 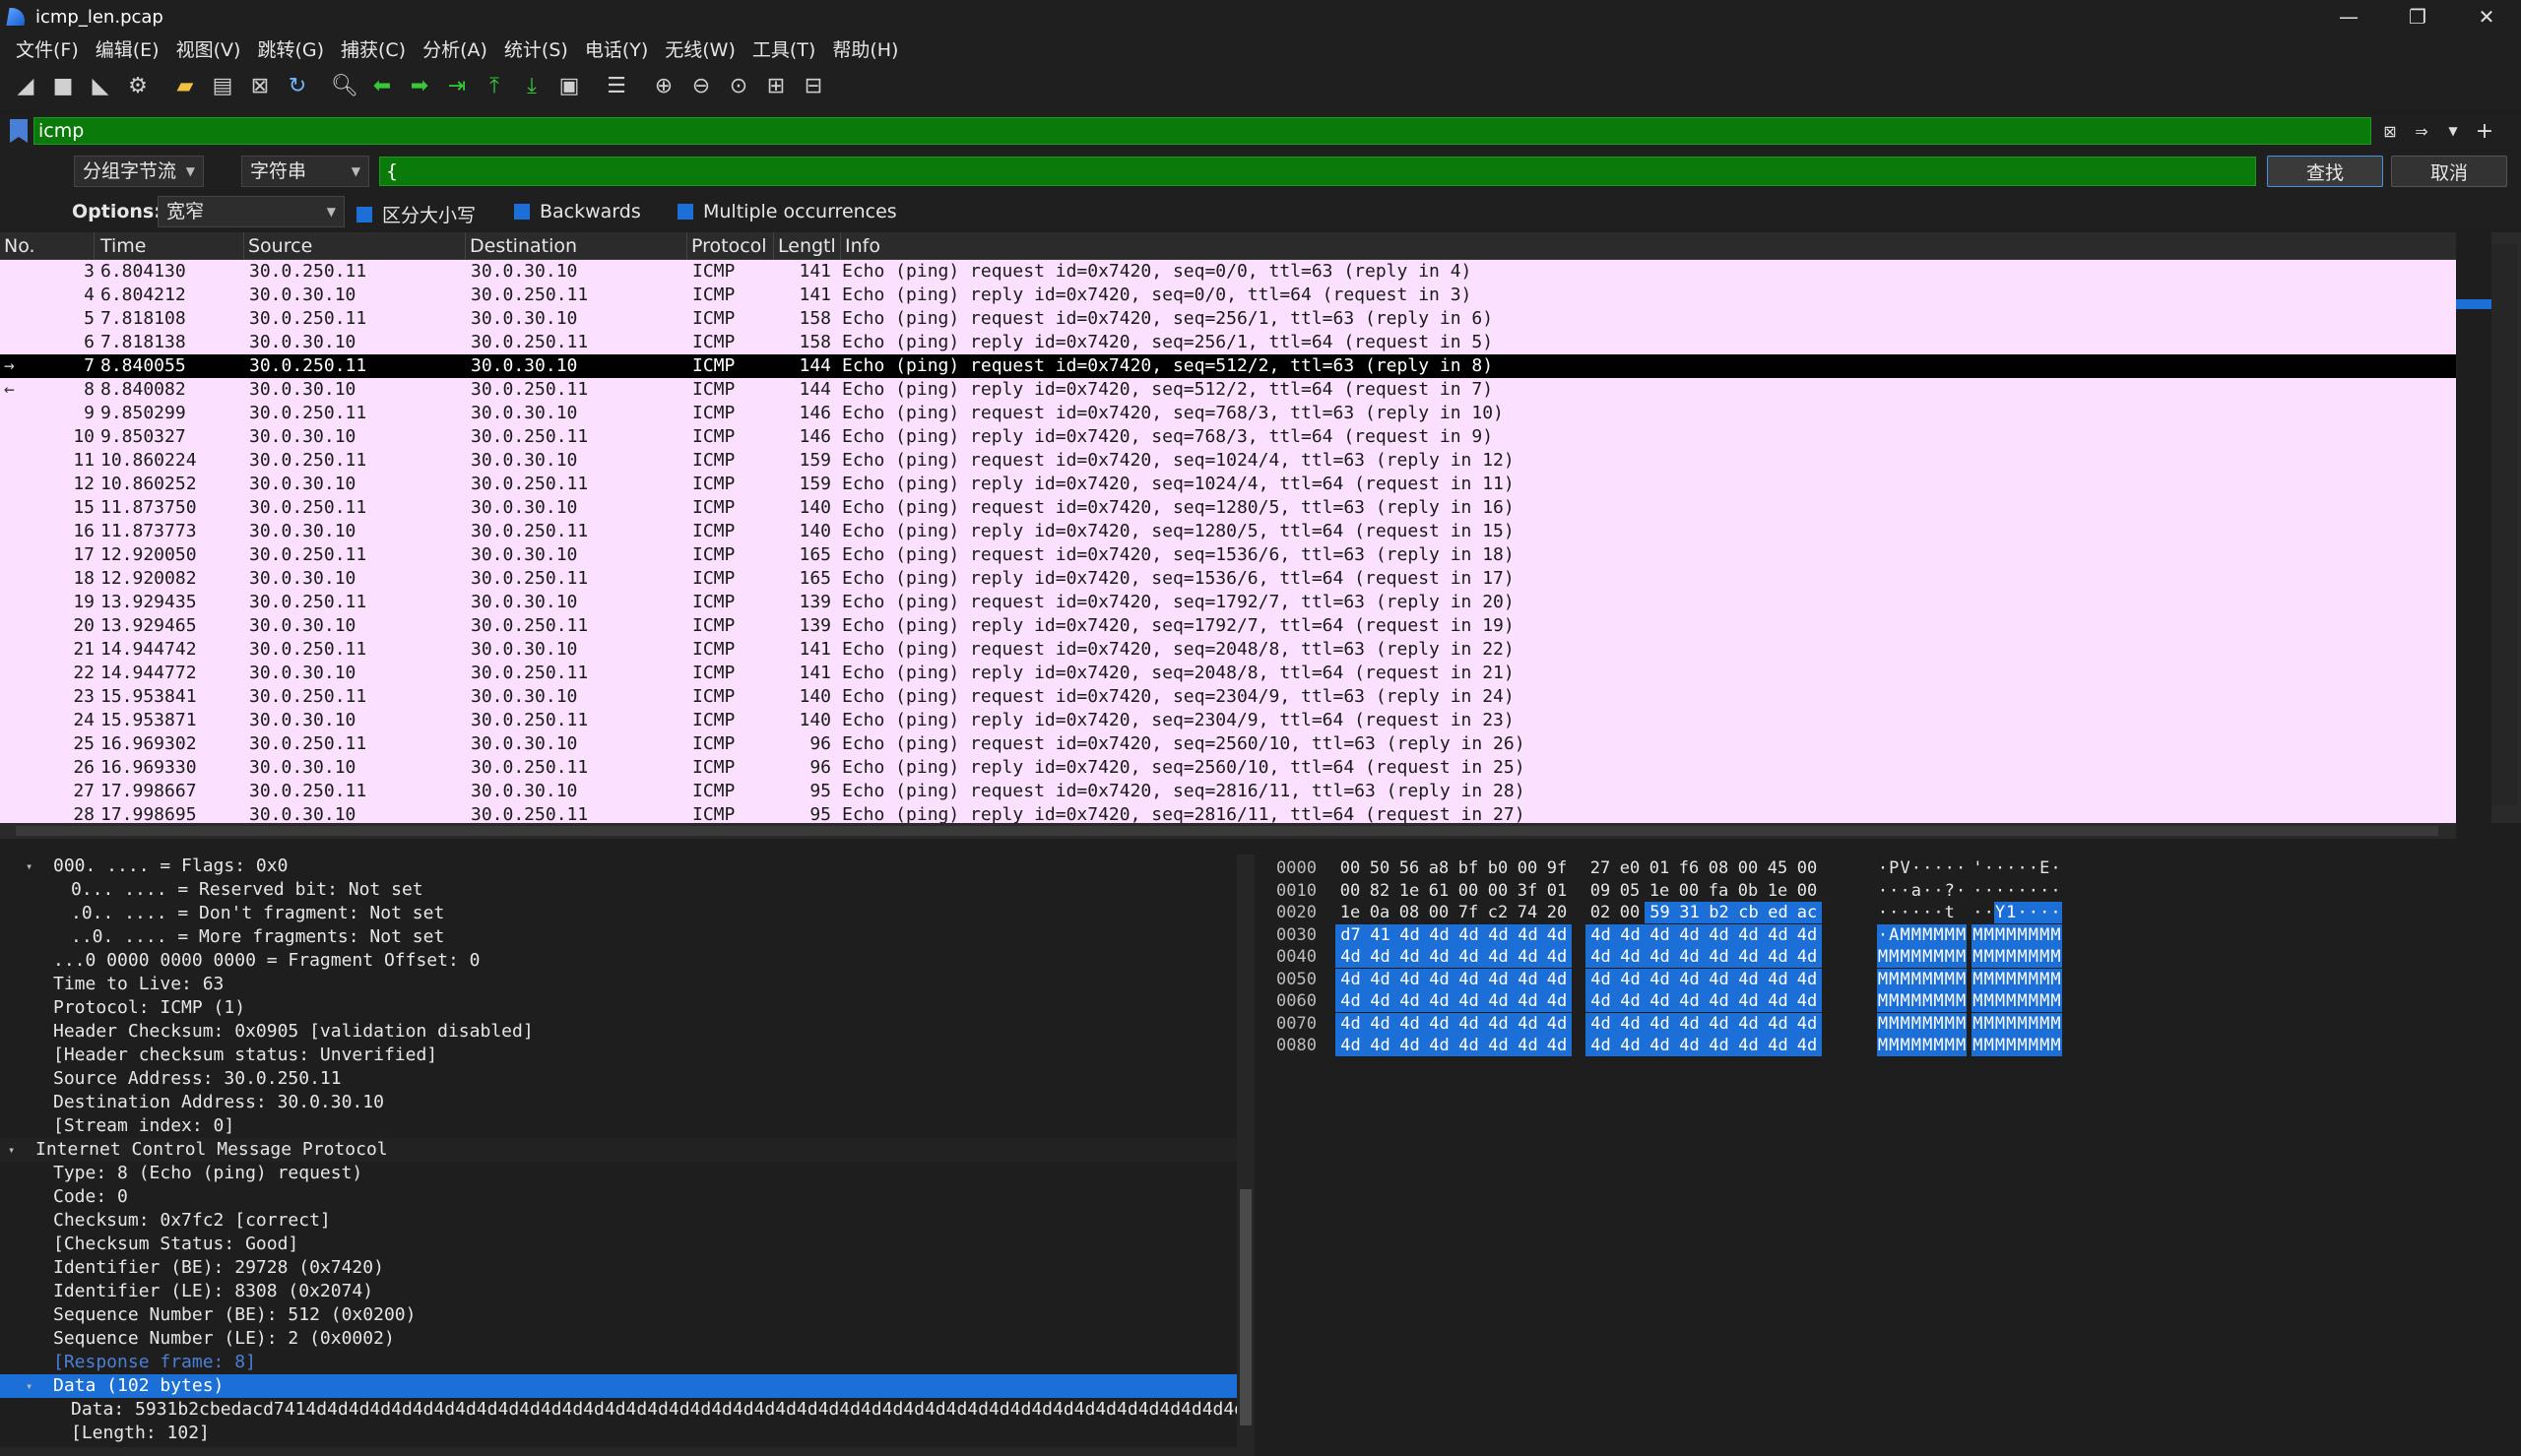 What do you see at coordinates (1439, 868) in the screenshot?
I see `hex-byte: a8` at bounding box center [1439, 868].